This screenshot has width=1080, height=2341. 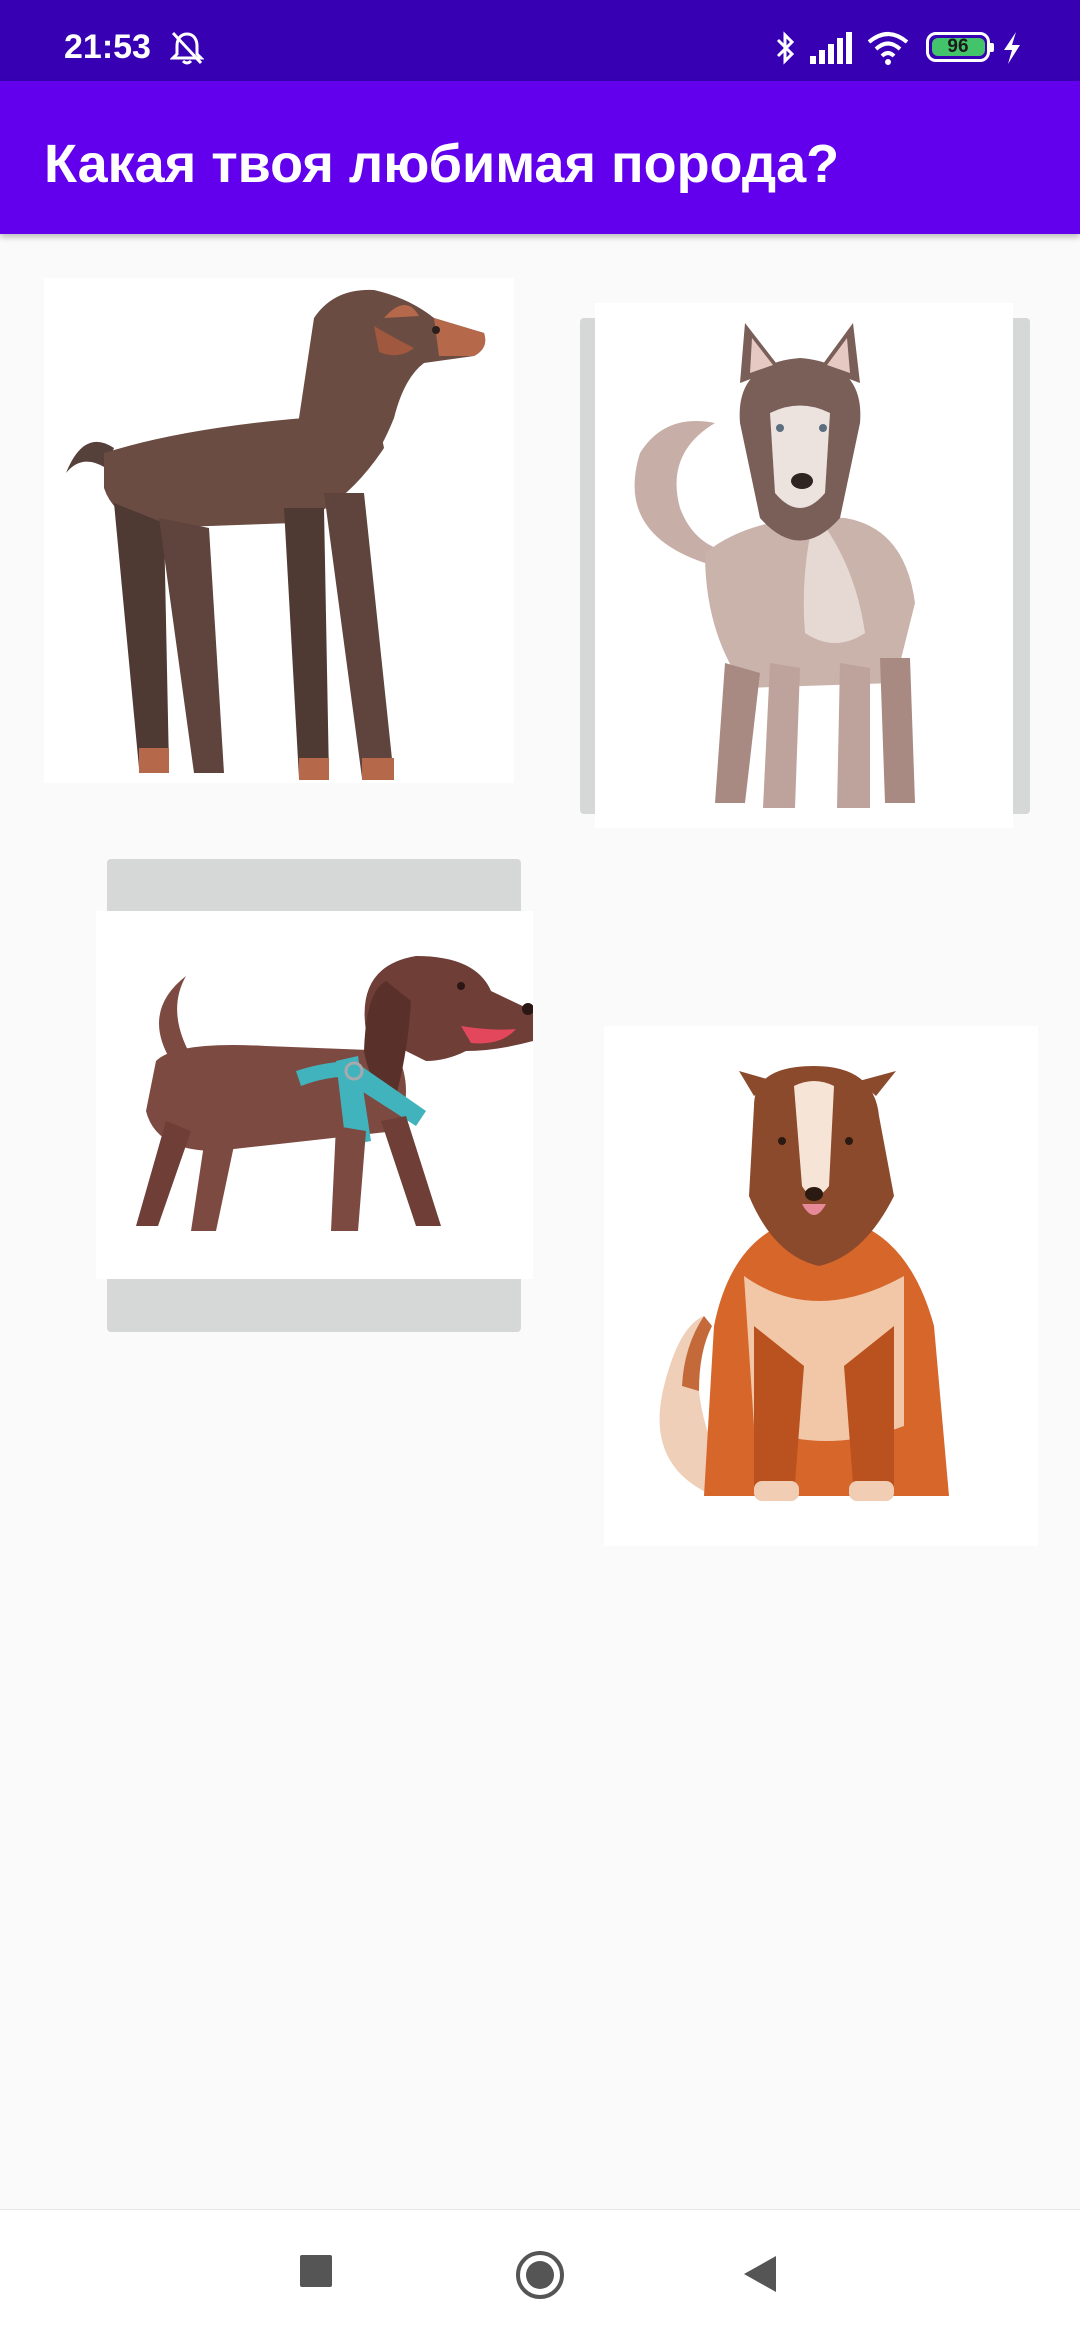 What do you see at coordinates (187, 48) in the screenshot?
I see `bell-off-icon` at bounding box center [187, 48].